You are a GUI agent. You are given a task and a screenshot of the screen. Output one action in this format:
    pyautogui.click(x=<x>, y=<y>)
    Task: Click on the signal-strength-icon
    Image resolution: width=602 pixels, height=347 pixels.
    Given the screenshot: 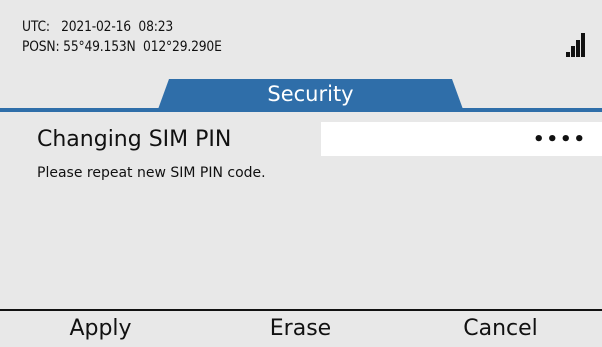 What is the action you would take?
    pyautogui.click(x=576, y=45)
    